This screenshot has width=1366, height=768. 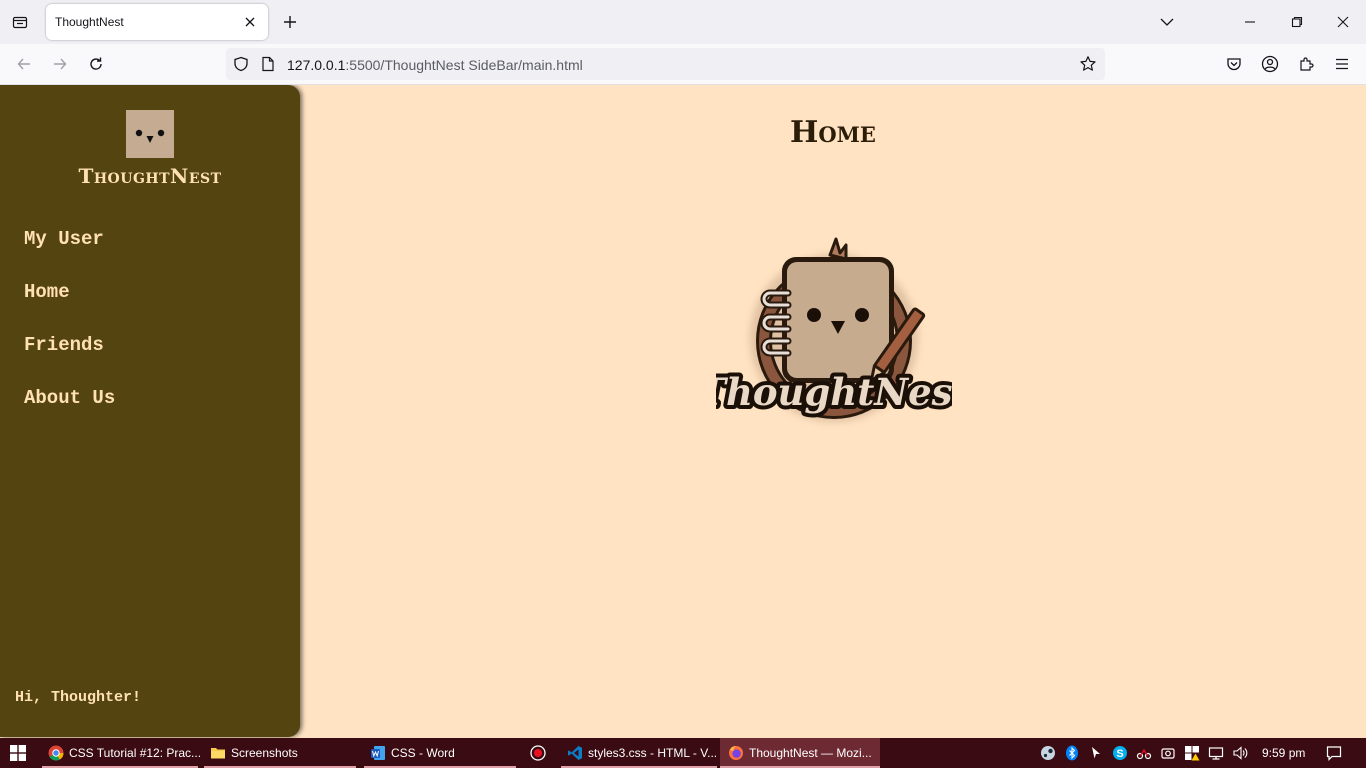 I want to click on sidebar-item-about-us: About Us, so click(x=69, y=413).